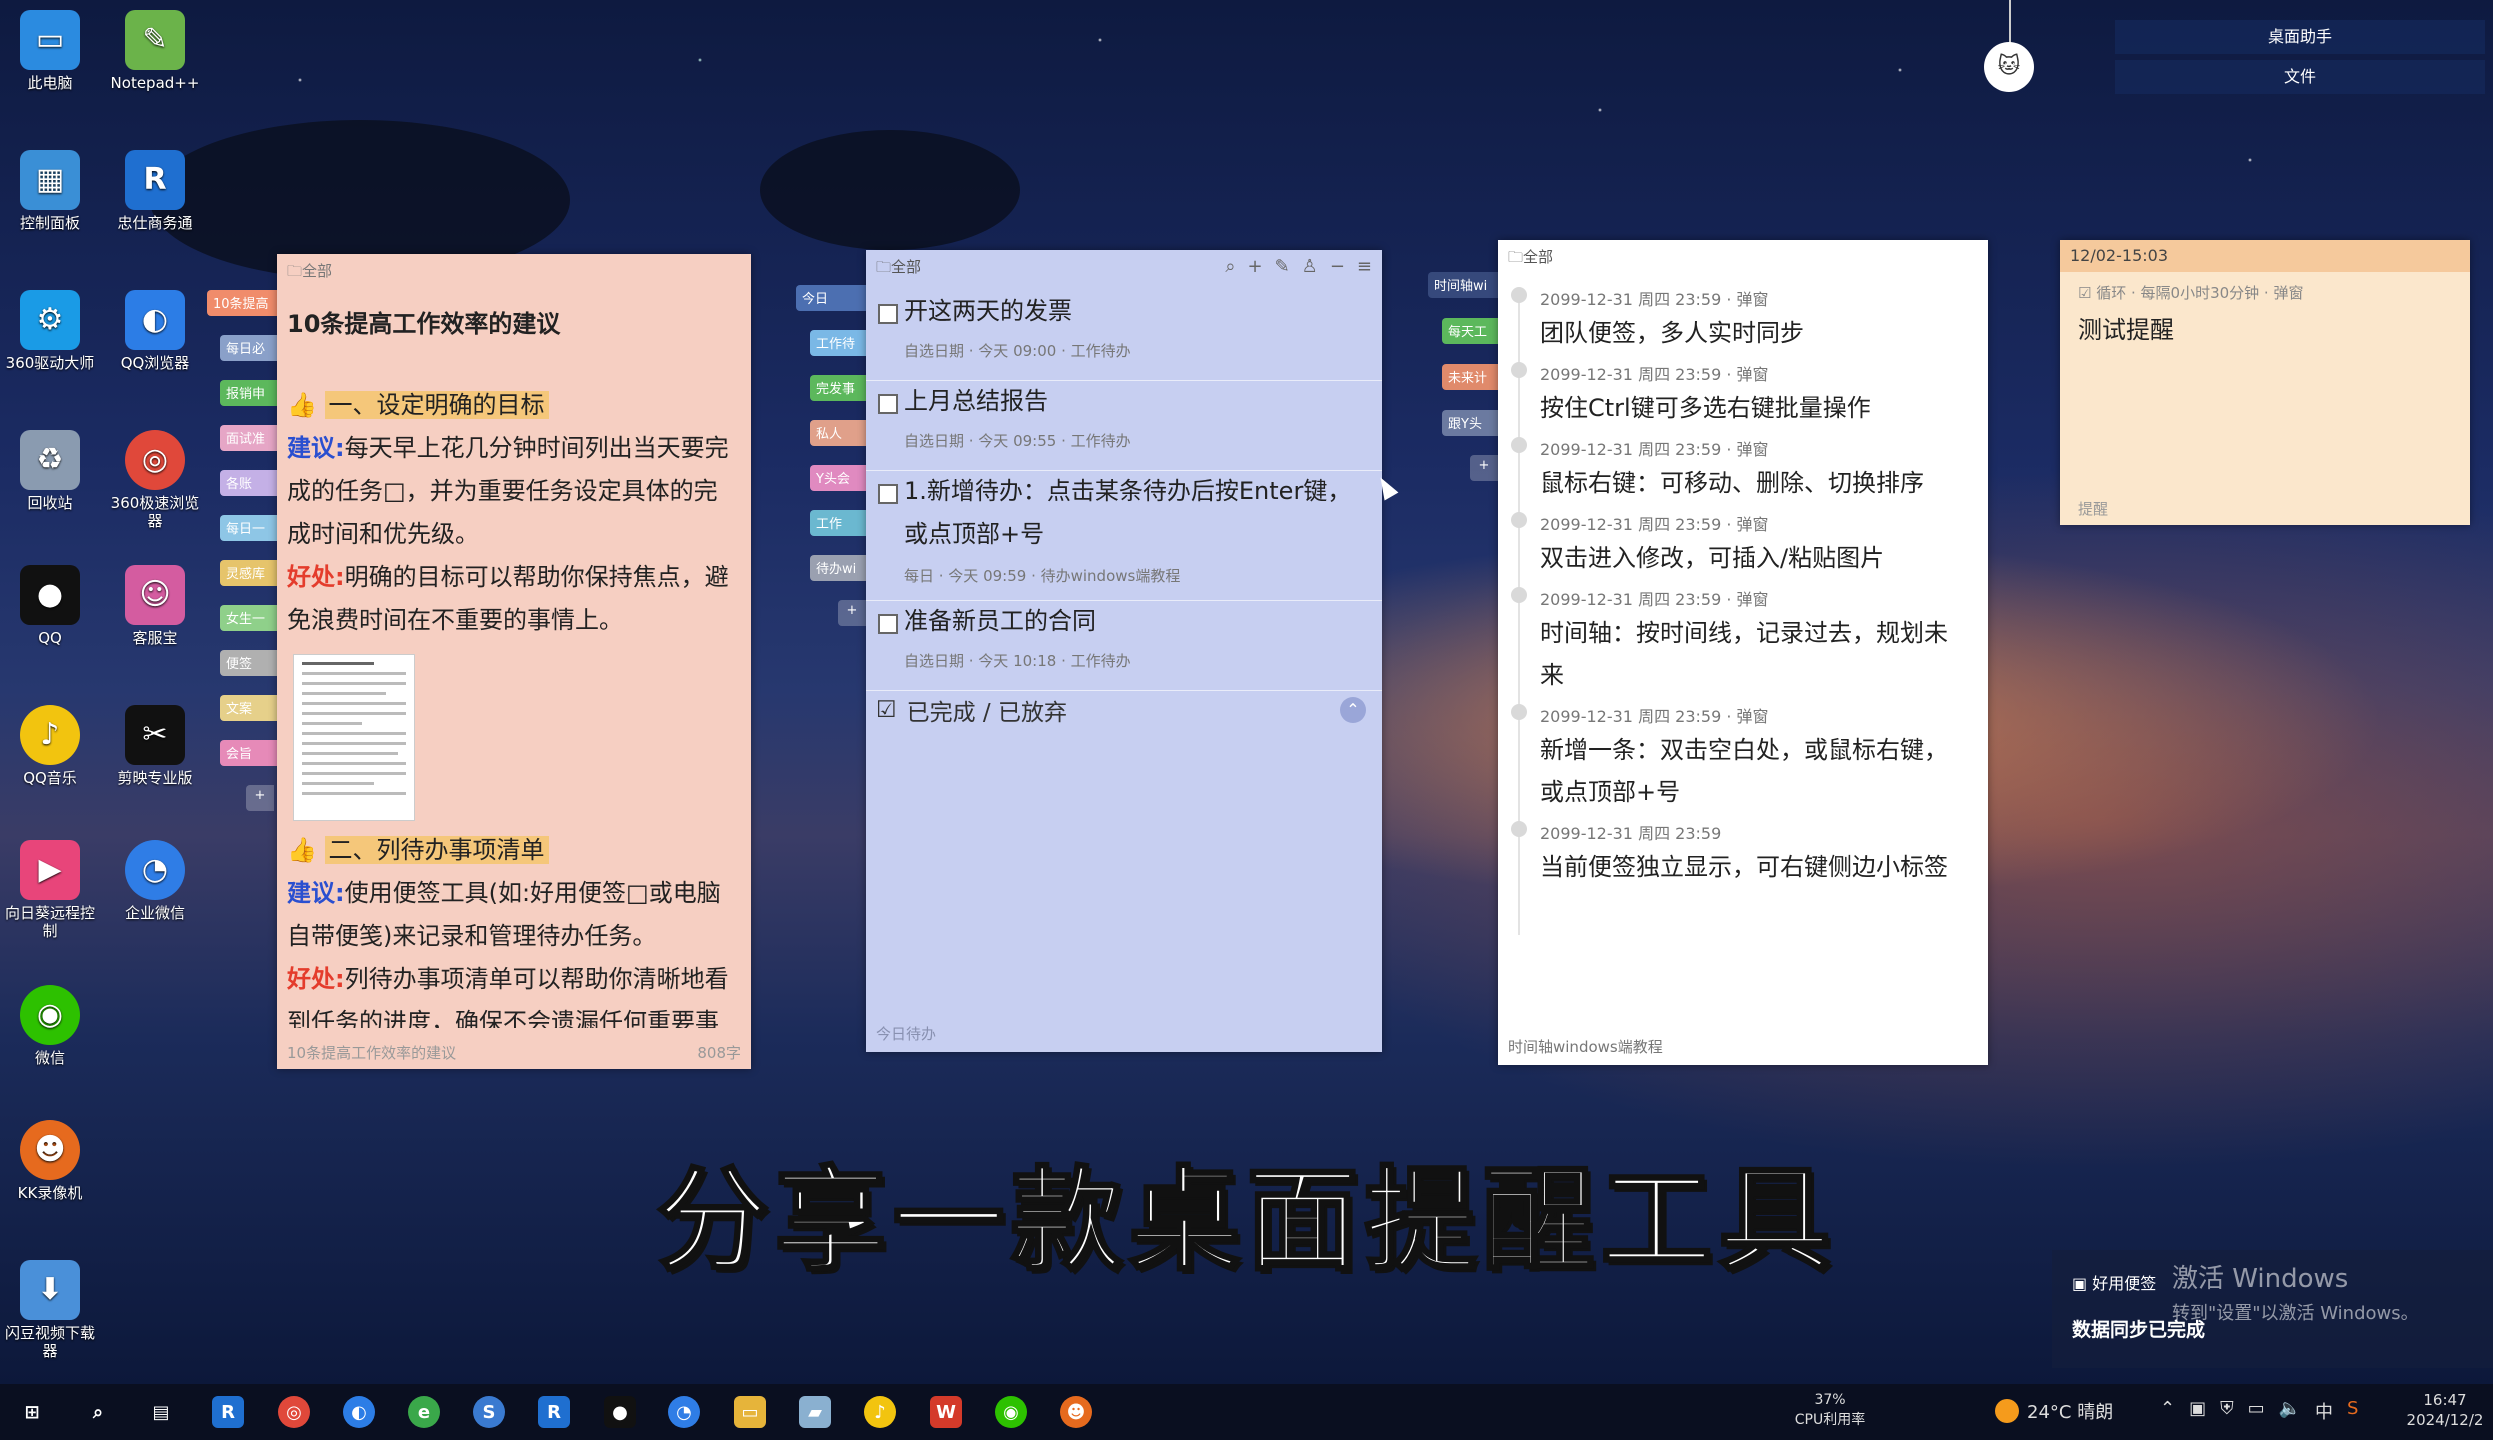 This screenshot has height=1440, width=2493. Describe the element at coordinates (1752, 867) in the screenshot. I see `timeline-text: 当前便签独立显示，可右键侧边小标签` at that location.